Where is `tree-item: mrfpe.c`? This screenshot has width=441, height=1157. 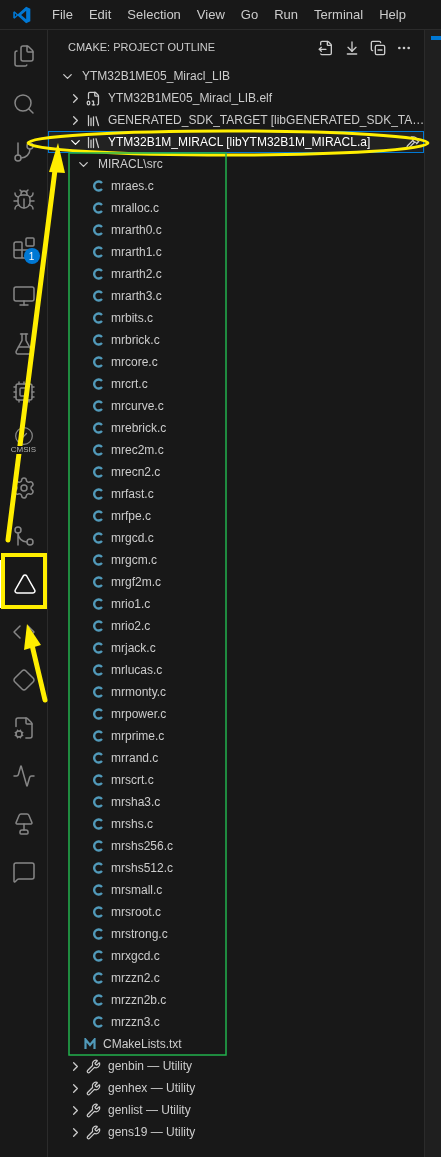
tree-item: mrfpe.c is located at coordinates (236, 516).